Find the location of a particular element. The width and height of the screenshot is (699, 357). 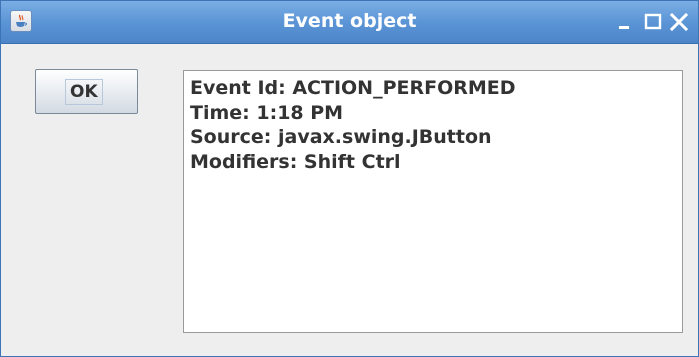

window-title: Event object is located at coordinates (349, 21).